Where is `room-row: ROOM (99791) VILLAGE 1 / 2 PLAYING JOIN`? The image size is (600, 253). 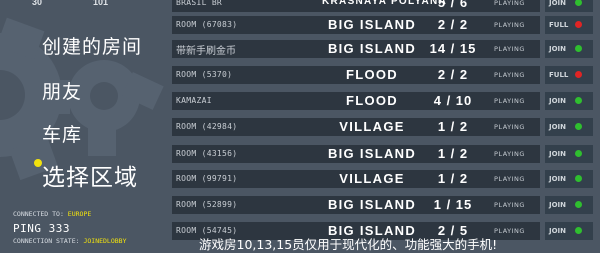 room-row: ROOM (99791) VILLAGE 1 / 2 PLAYING JOIN is located at coordinates (382, 179).